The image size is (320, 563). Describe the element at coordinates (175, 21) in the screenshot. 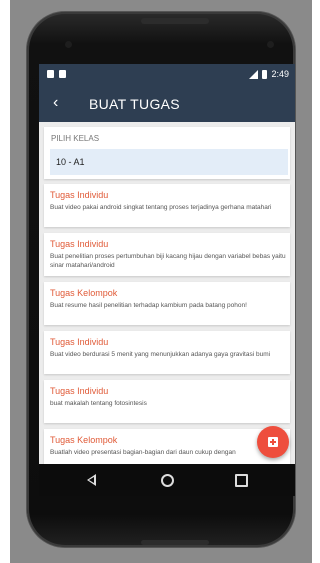

I see `speaker-top` at that location.